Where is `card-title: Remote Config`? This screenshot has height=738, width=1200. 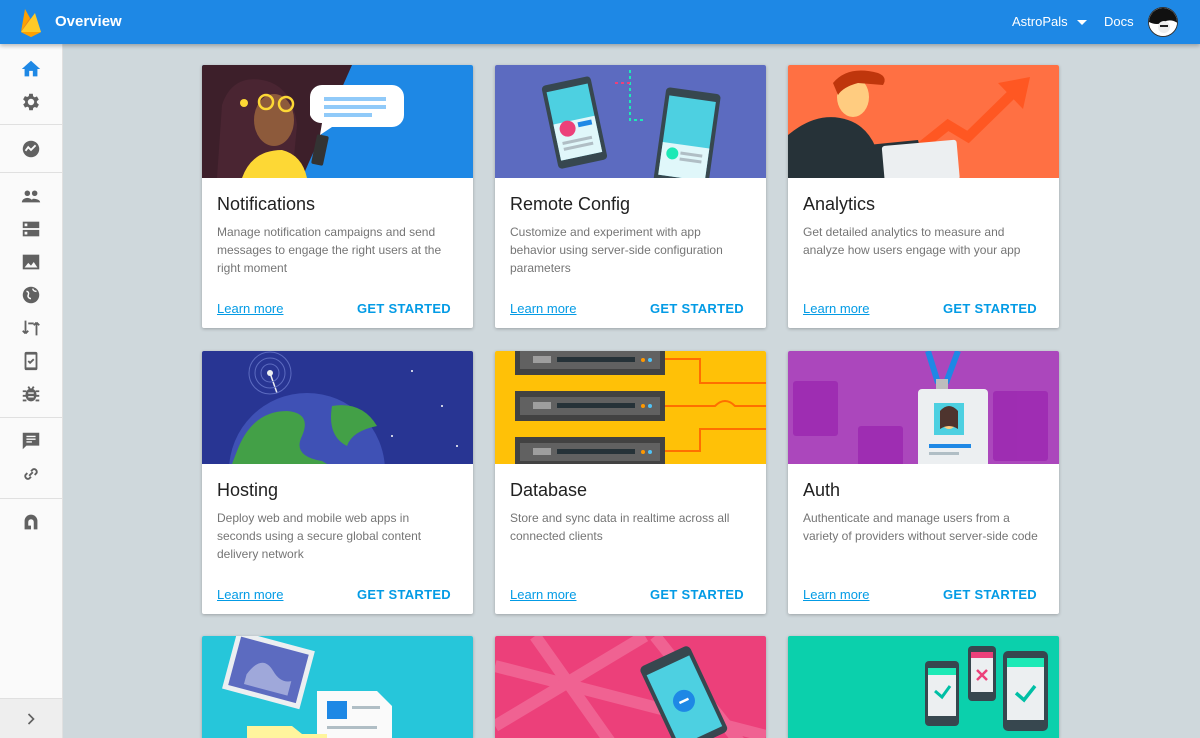
card-title: Remote Config is located at coordinates (570, 204).